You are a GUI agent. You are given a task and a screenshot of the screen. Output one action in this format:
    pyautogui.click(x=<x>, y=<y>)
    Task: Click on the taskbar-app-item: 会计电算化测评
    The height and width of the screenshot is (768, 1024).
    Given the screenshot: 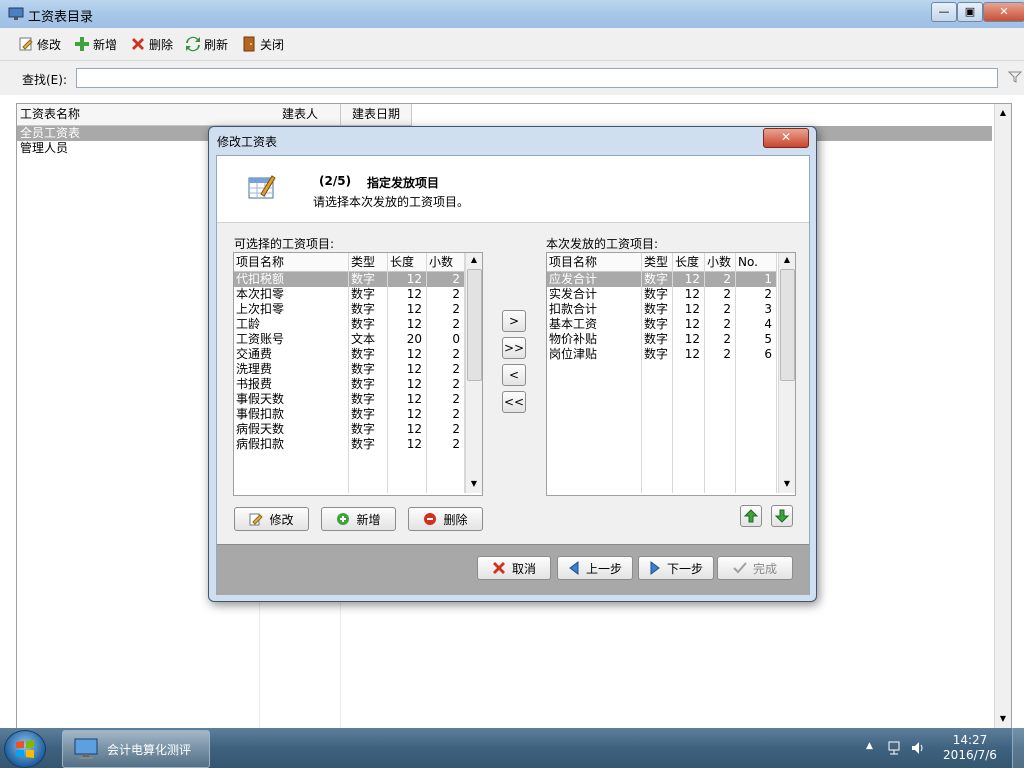 What is the action you would take?
    pyautogui.click(x=136, y=749)
    